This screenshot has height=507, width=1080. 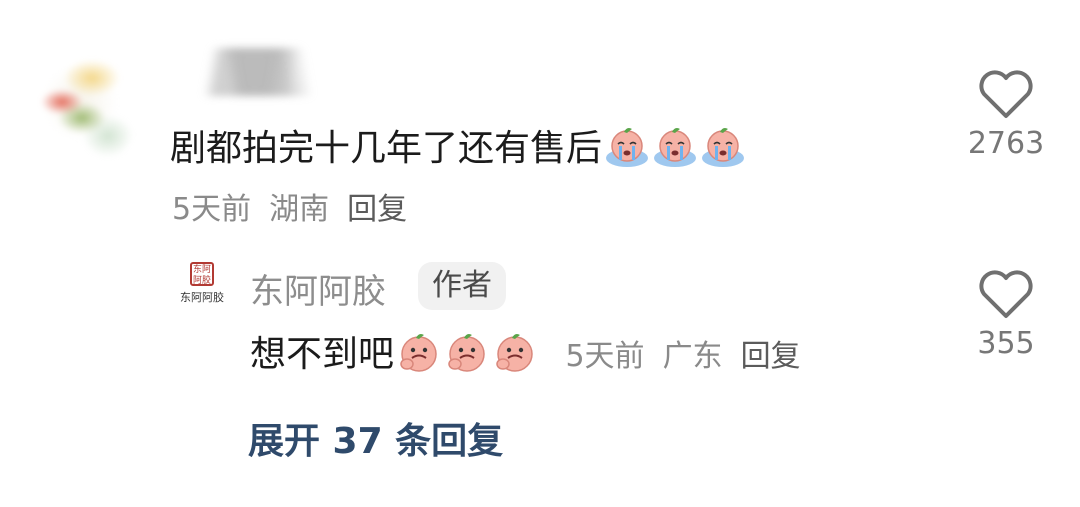 What do you see at coordinates (1006, 343) in the screenshot?
I see `reply-like-count: 355` at bounding box center [1006, 343].